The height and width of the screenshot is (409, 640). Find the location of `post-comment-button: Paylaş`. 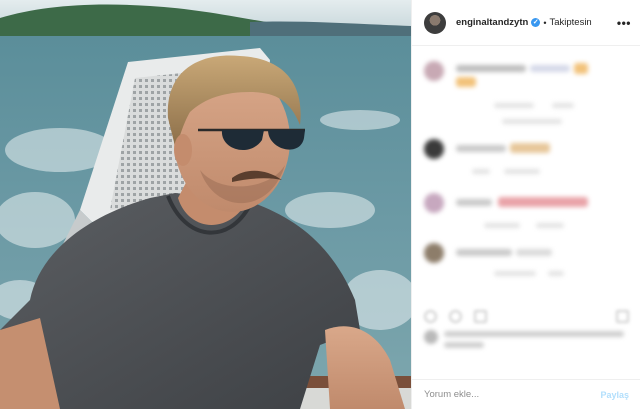

post-comment-button: Paylaş is located at coordinates (614, 395).